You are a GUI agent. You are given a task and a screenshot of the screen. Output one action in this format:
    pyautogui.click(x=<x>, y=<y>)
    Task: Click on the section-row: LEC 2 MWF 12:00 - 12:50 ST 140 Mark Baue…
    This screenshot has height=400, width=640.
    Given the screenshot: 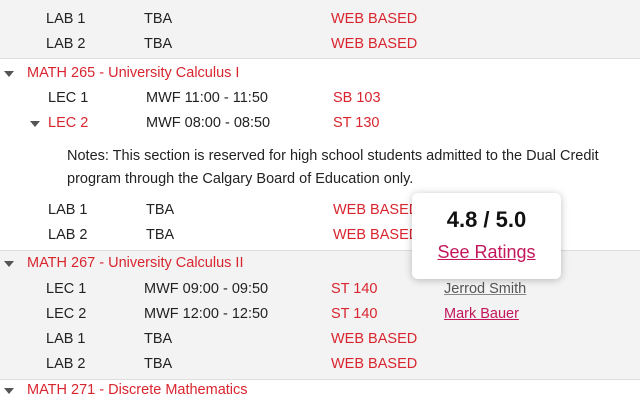 What is the action you would take?
    pyautogui.click(x=320, y=314)
    